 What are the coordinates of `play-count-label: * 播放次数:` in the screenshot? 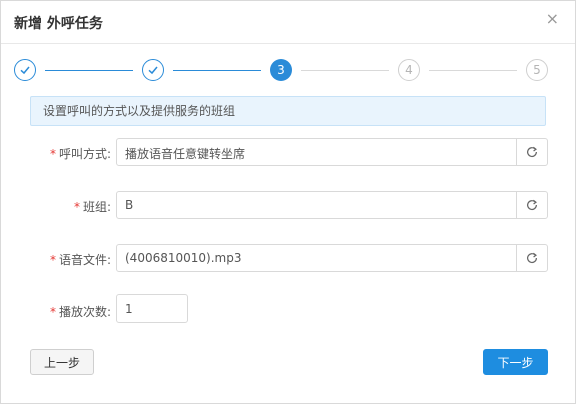 It's located at (58, 311).